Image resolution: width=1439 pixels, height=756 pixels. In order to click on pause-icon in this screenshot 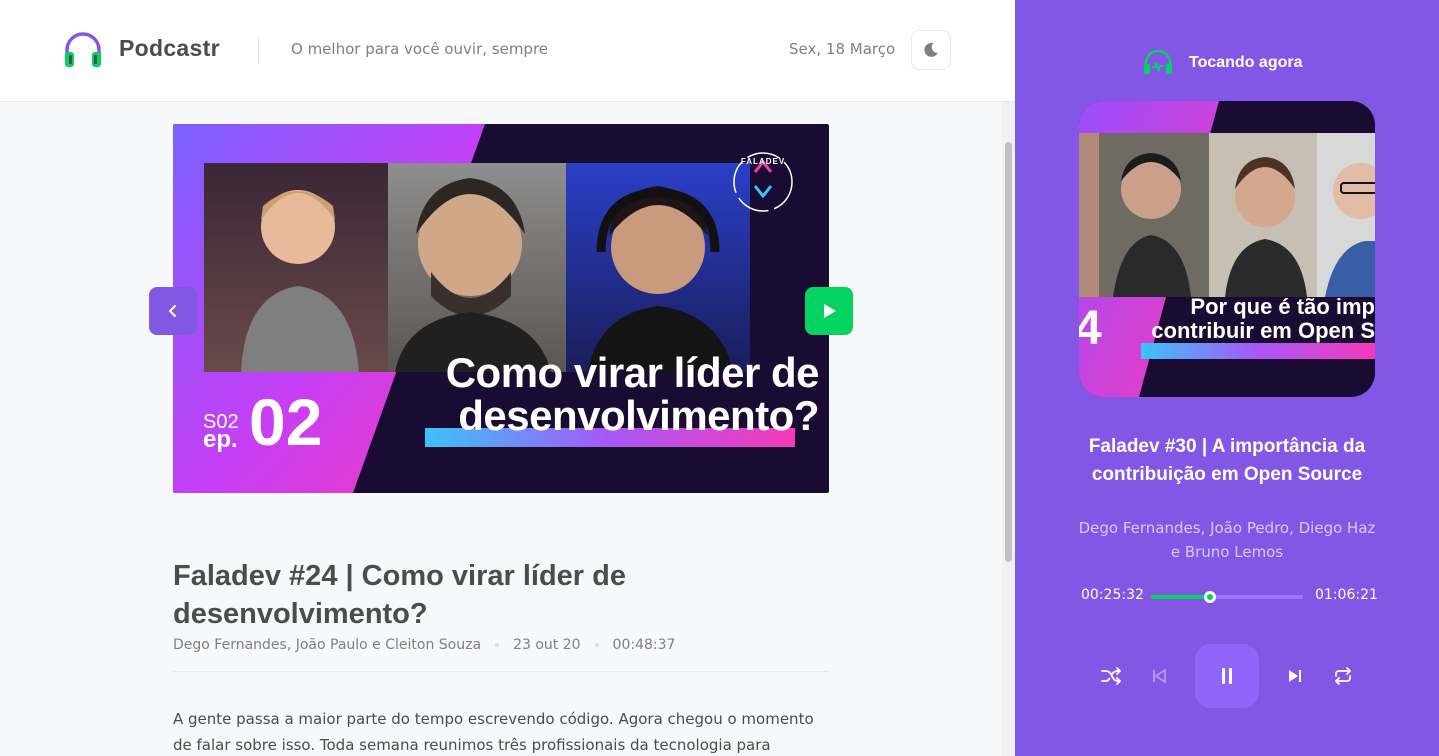, I will do `click(1227, 676)`.